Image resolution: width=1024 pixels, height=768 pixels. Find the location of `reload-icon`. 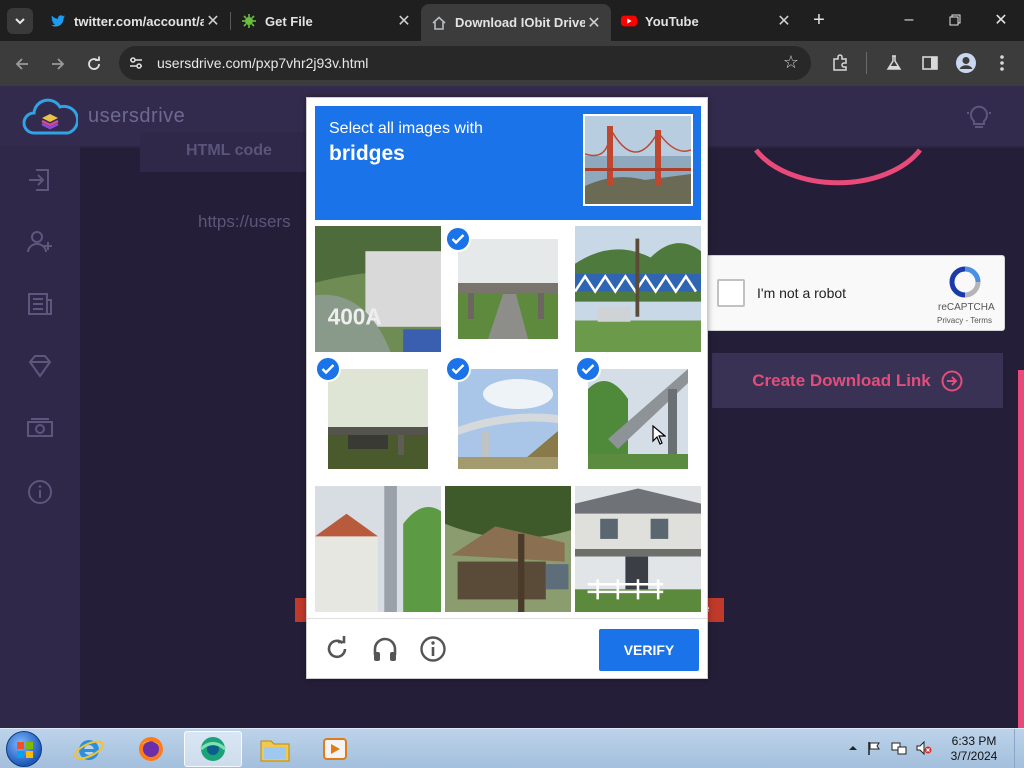

reload-icon is located at coordinates (94, 63).